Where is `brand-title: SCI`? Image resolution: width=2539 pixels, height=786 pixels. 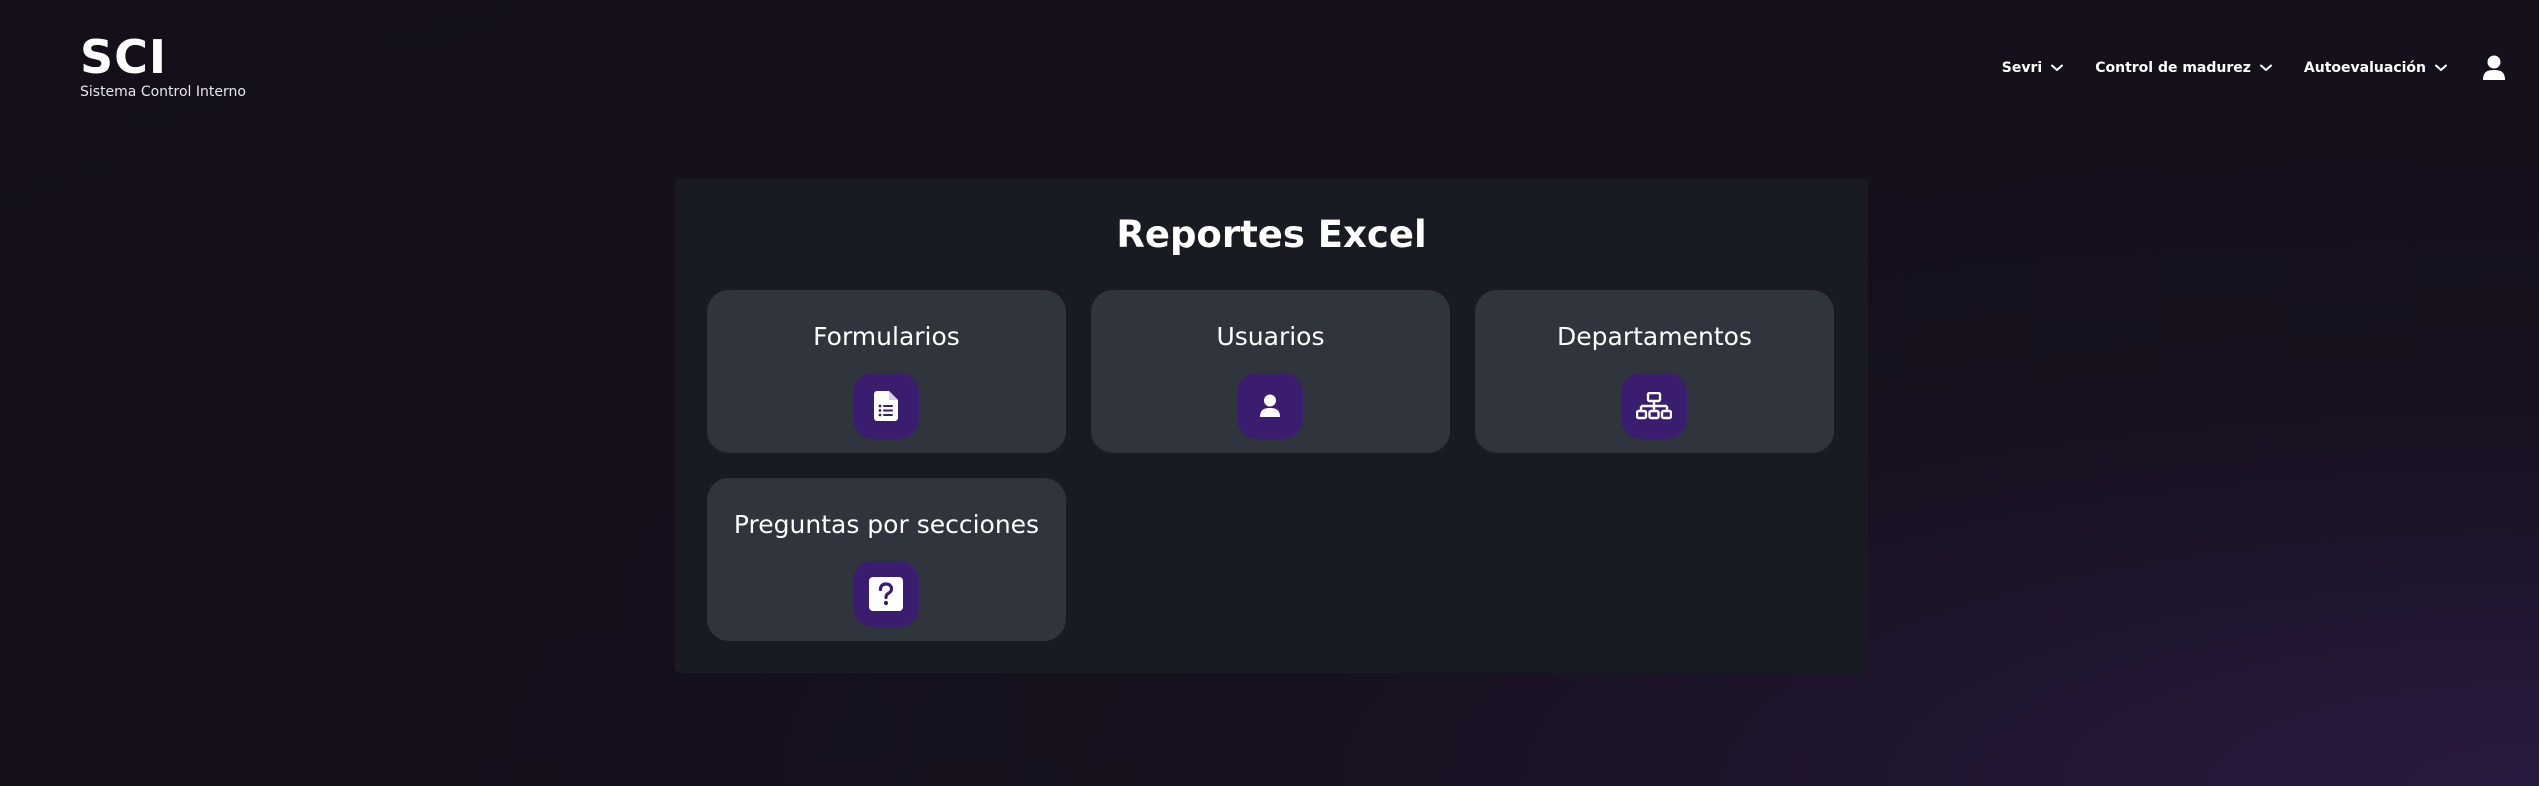 brand-title: SCI is located at coordinates (124, 57).